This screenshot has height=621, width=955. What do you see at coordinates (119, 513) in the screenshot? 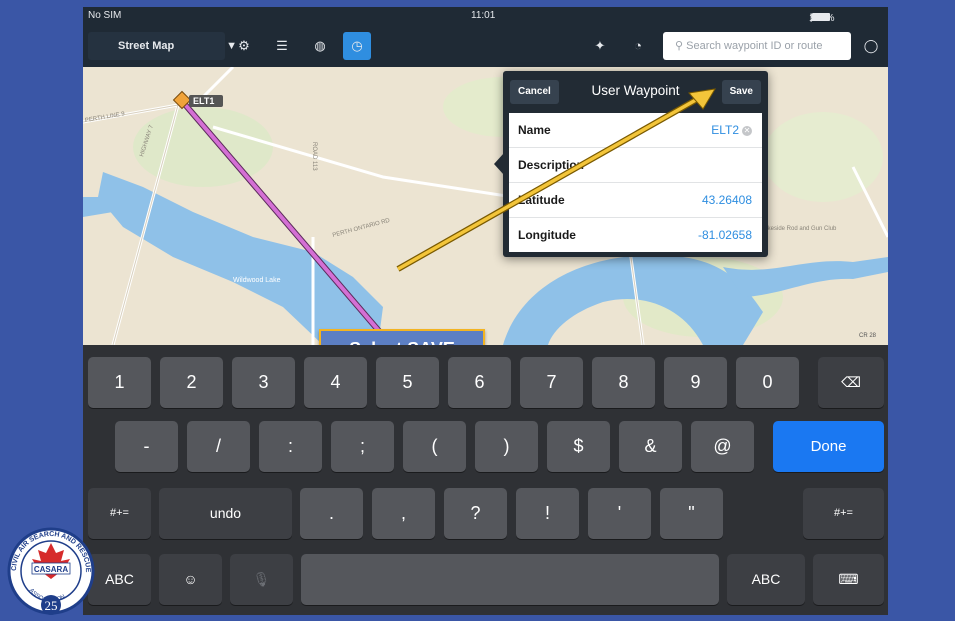
I see `symbols-key-left: #+=` at bounding box center [119, 513].